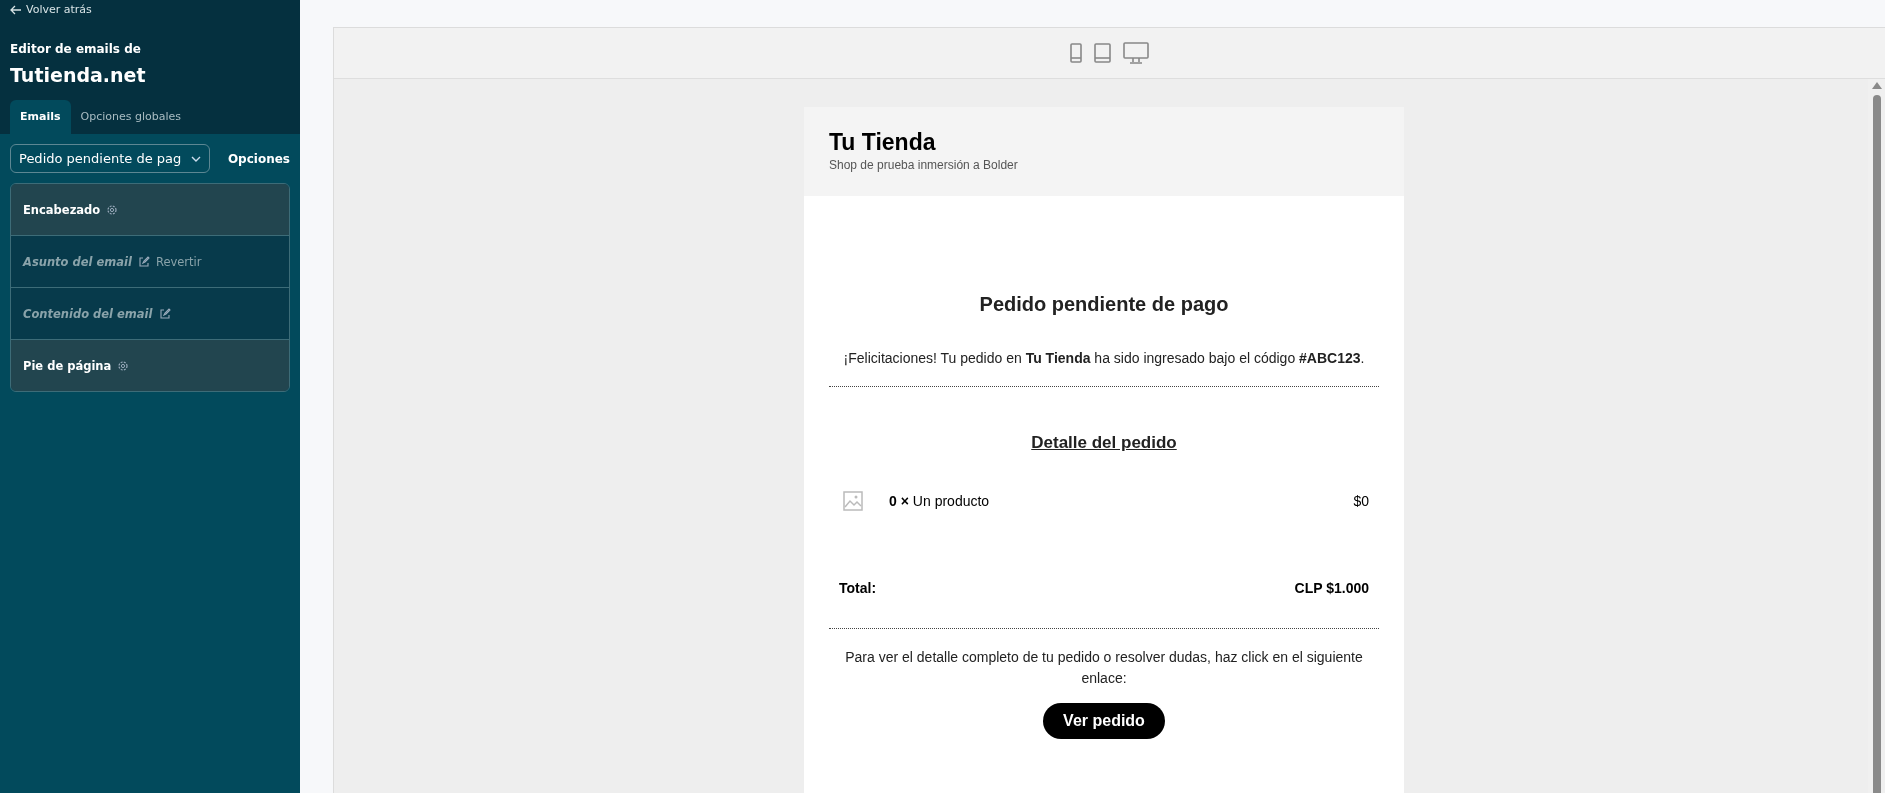 This screenshot has height=793, width=1885. What do you see at coordinates (858, 588) in the screenshot?
I see `total-label: Total:` at bounding box center [858, 588].